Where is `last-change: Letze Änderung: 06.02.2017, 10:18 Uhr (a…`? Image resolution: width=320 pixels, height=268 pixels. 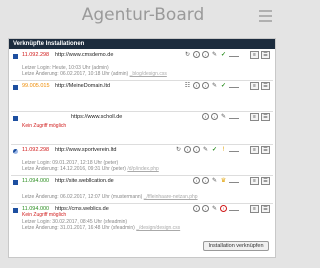
last-change: Letze Änderung: 06.02.2017, 10:18 Uhr (a… is located at coordinates (94, 74).